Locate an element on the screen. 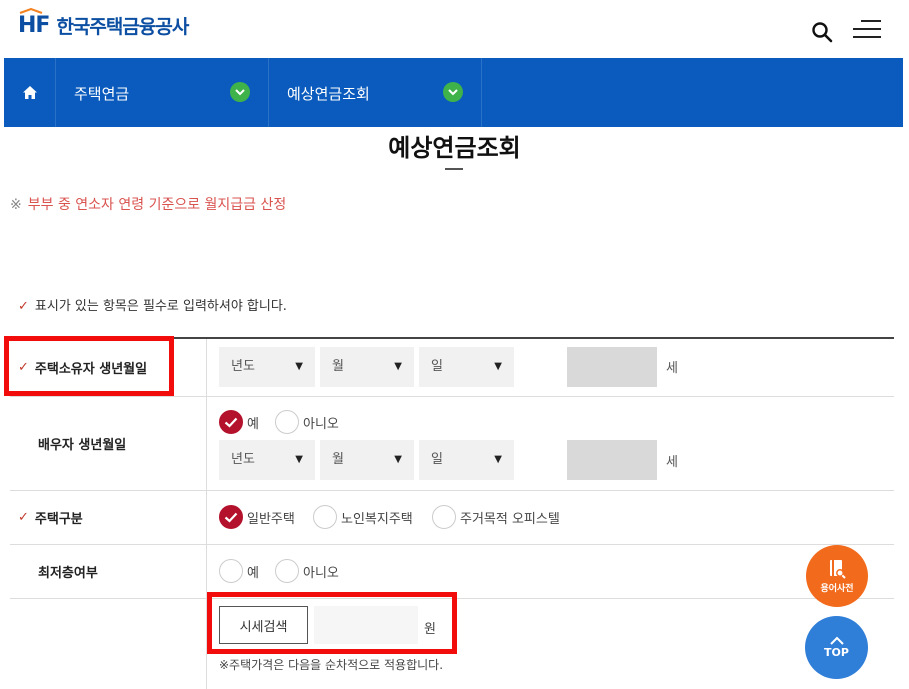  house-type-senior-radio: 노인복지주택 is located at coordinates (363, 517).